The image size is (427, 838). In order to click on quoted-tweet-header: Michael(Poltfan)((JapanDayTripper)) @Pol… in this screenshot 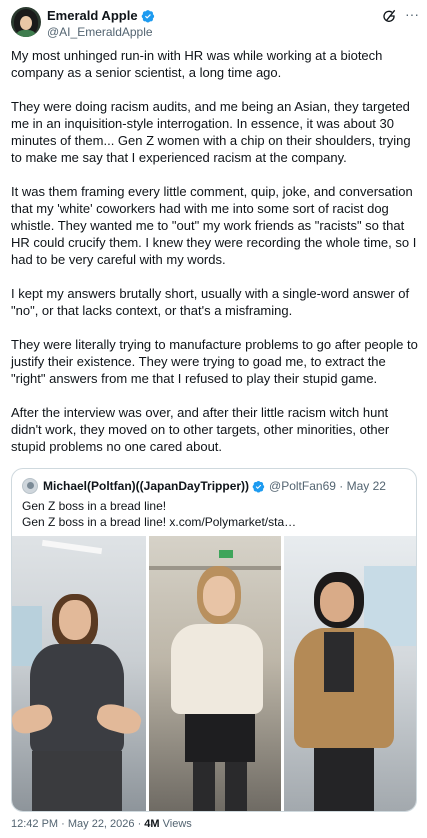, I will do `click(204, 486)`.